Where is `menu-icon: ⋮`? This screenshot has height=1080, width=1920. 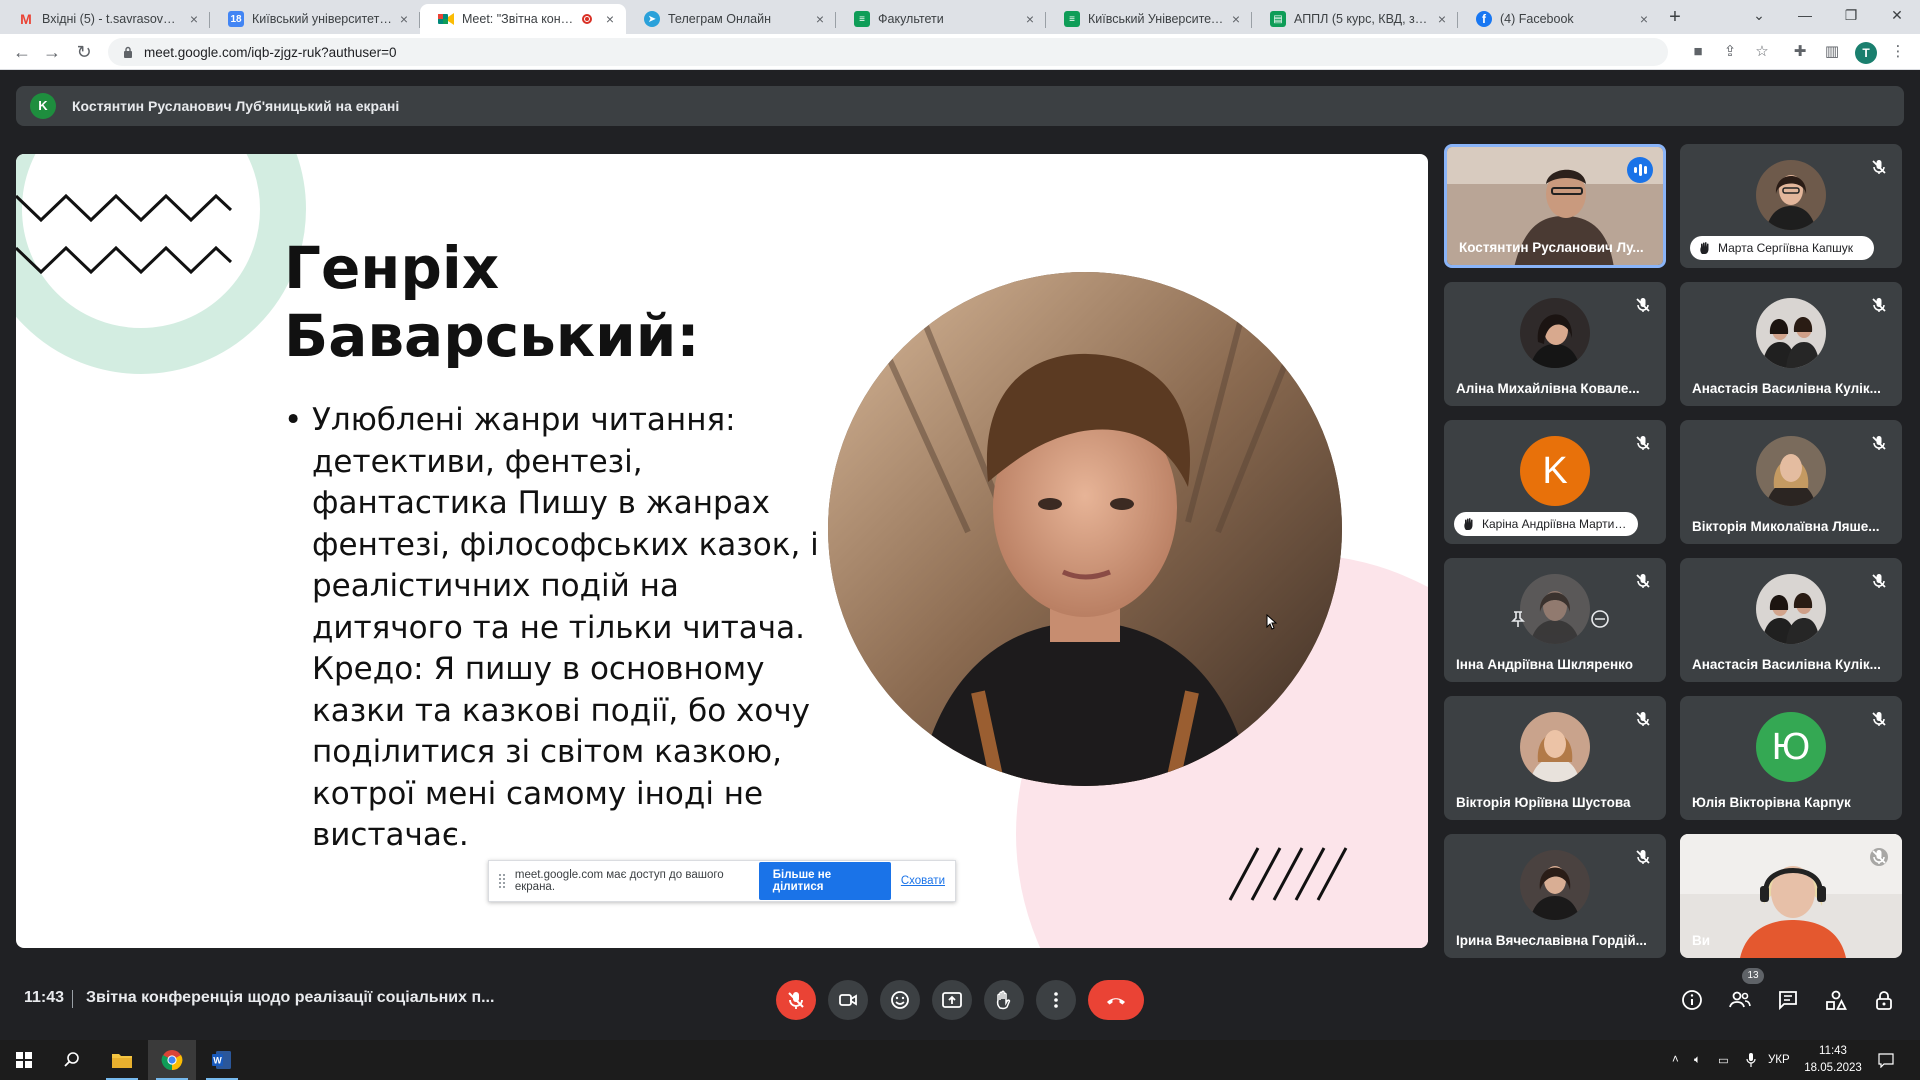 menu-icon: ⋮ is located at coordinates (1898, 52).